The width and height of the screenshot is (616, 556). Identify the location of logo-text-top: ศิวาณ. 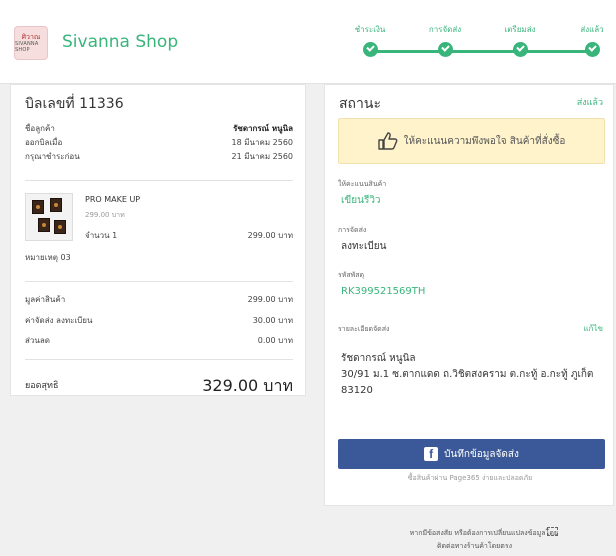
(31, 37).